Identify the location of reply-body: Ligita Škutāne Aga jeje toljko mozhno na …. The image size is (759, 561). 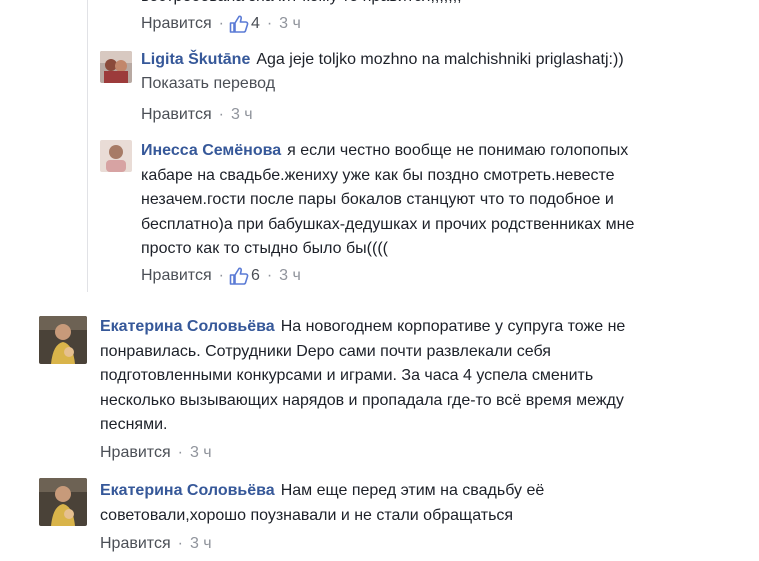
(441, 60).